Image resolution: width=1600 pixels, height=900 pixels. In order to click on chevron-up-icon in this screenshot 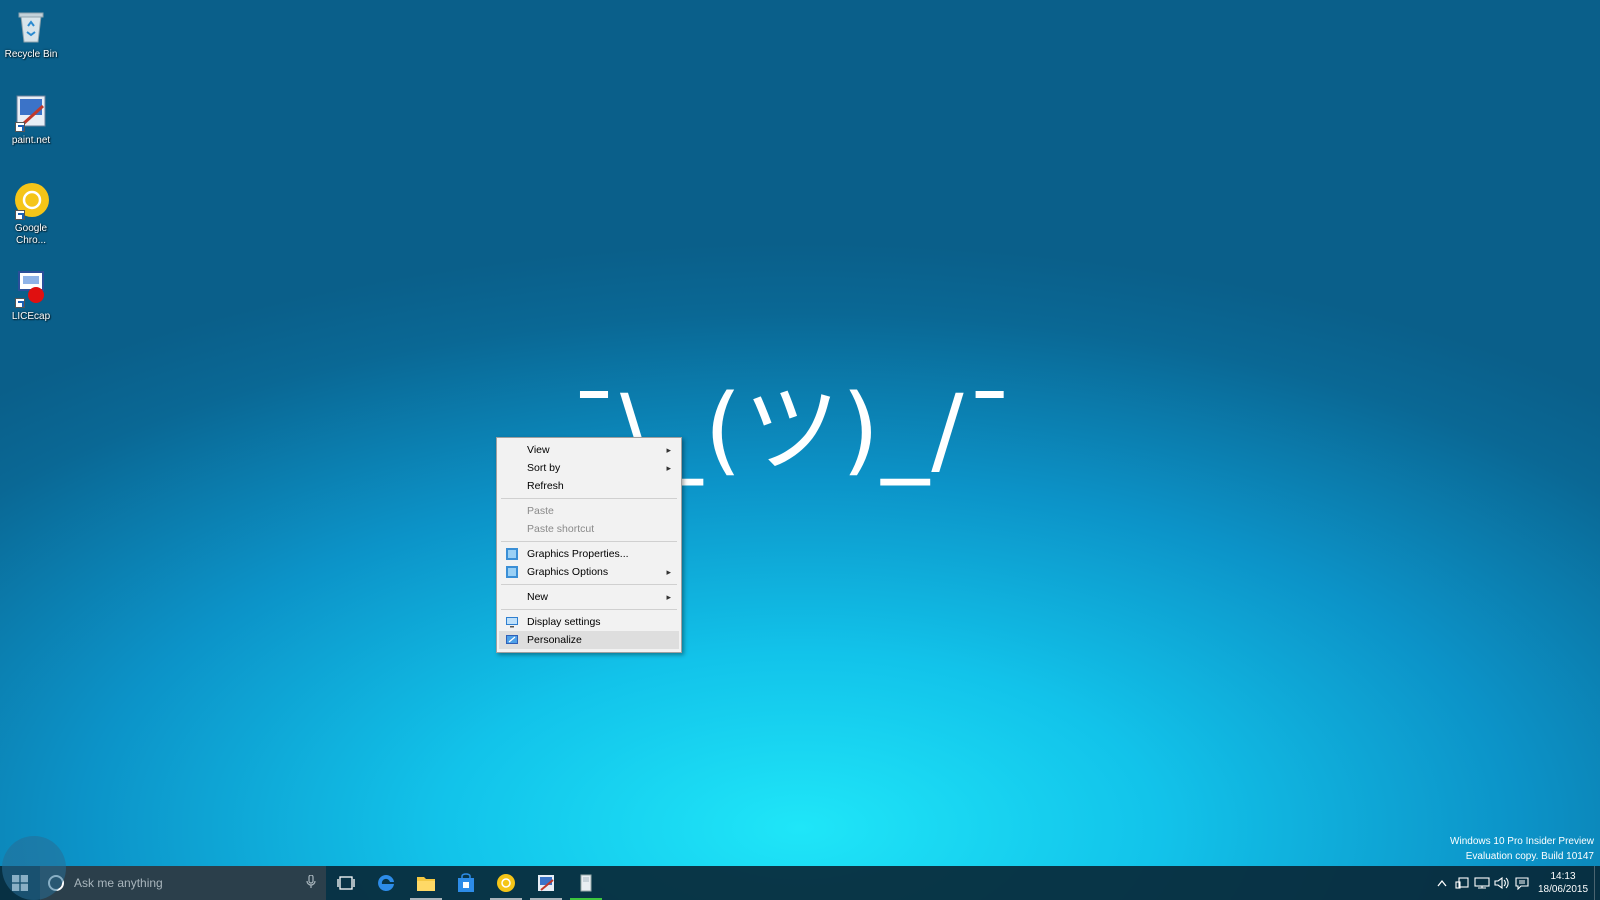, I will do `click(1442, 883)`.